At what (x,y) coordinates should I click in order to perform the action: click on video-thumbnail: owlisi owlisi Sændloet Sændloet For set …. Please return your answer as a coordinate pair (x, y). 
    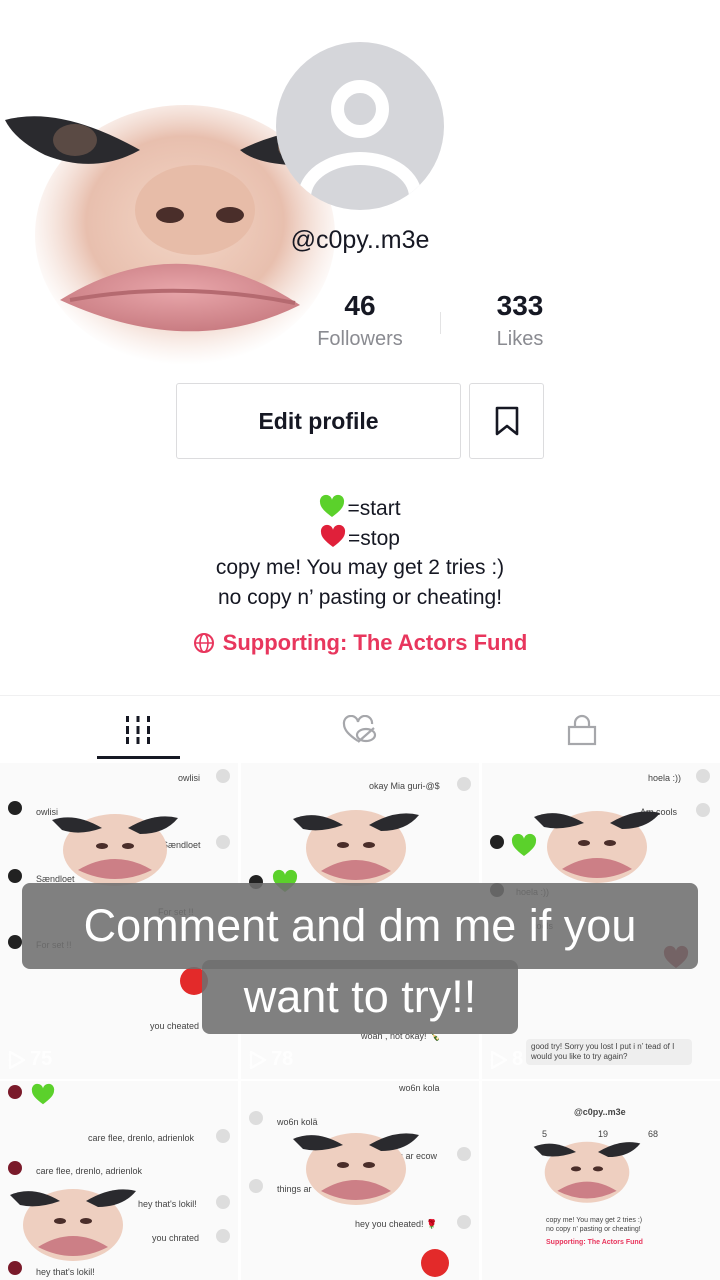
    Looking at the image, I should click on (119, 921).